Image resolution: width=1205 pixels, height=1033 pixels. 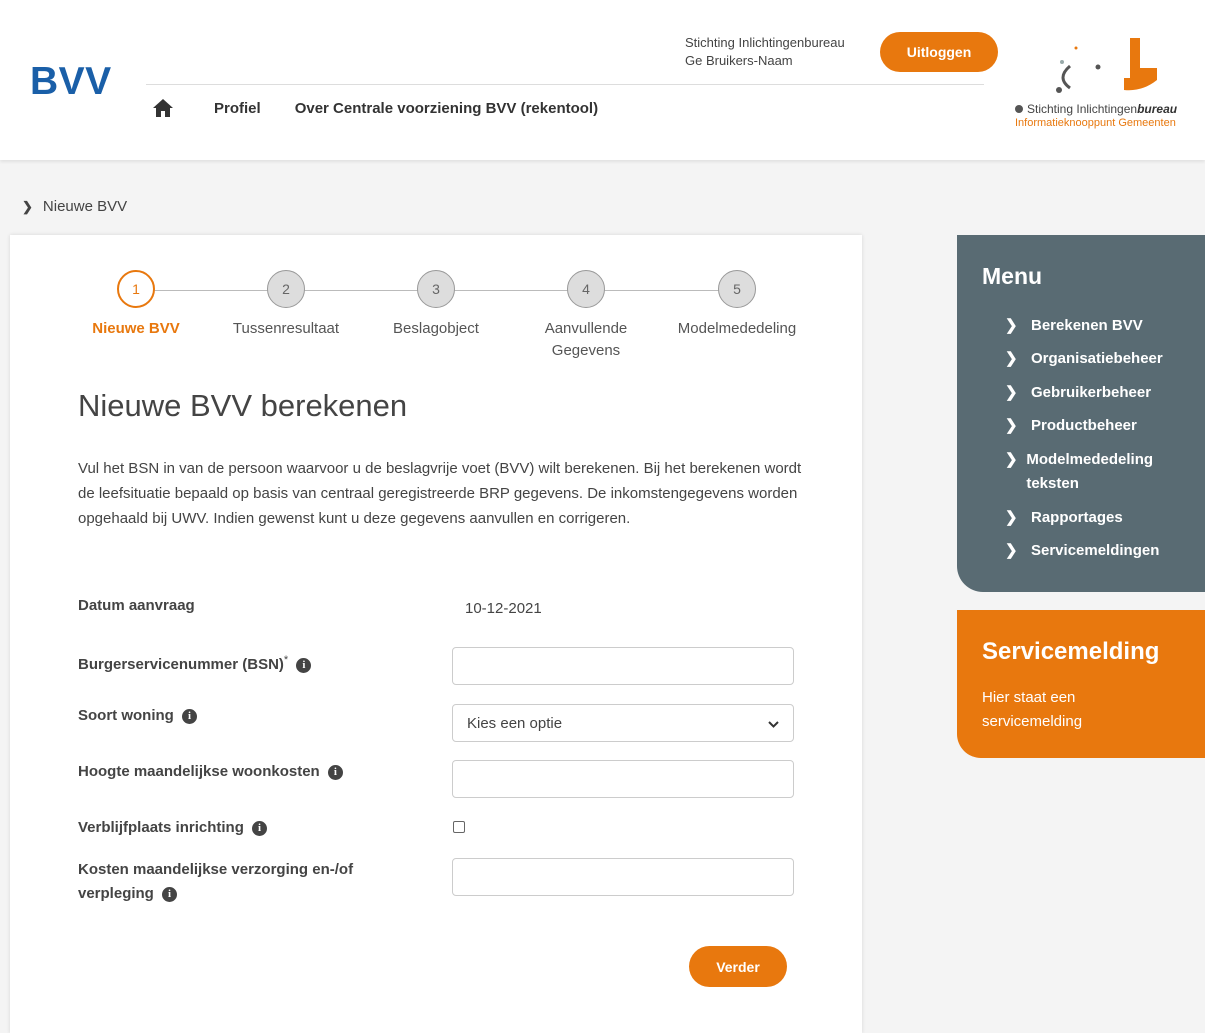 What do you see at coordinates (1074, 326) in the screenshot?
I see `menu-item-berekenen: ❯ Berekenen BVV` at bounding box center [1074, 326].